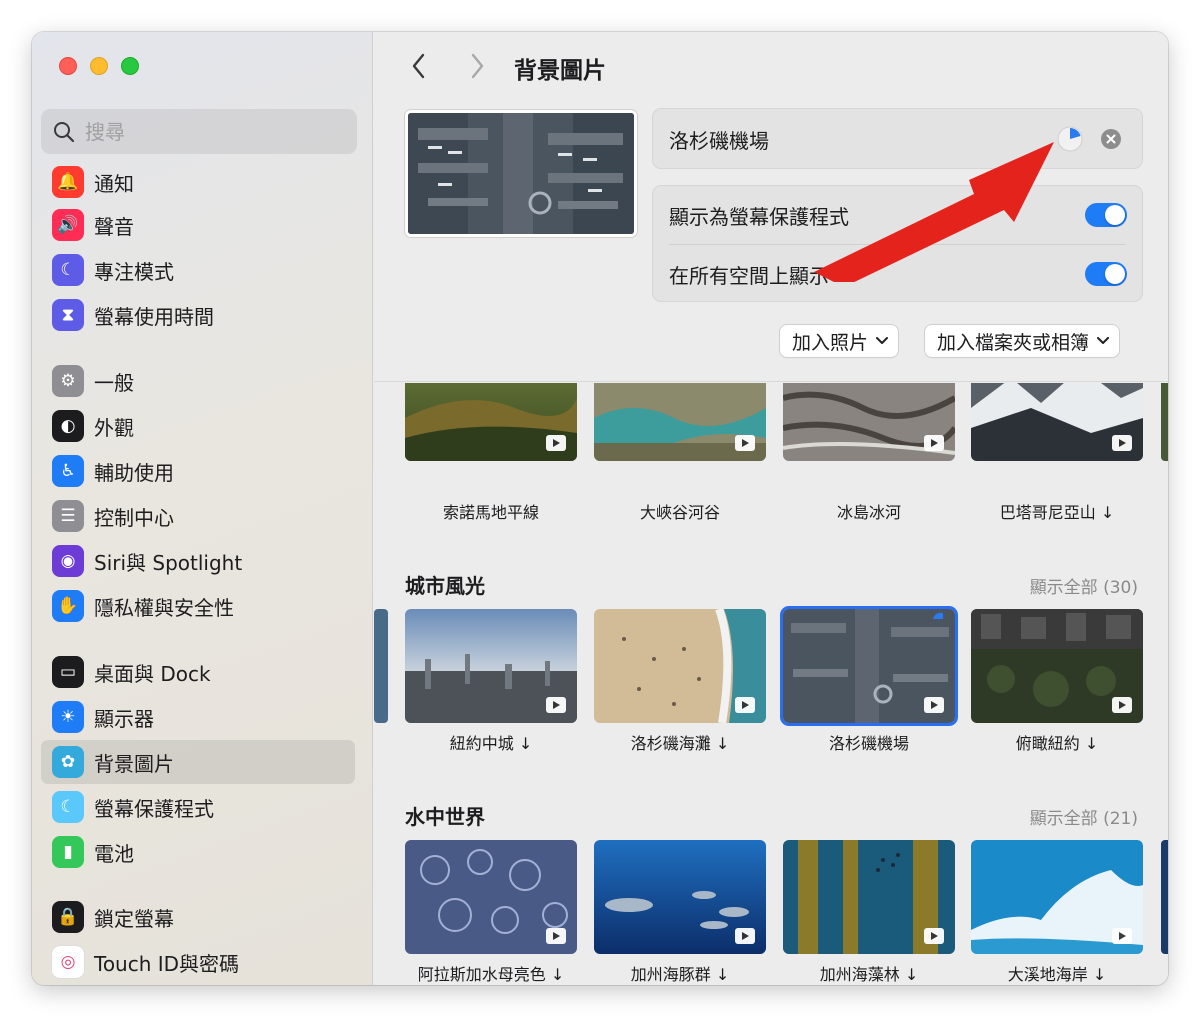 The image size is (1200, 1017). I want to click on battery-icon: ▮, so click(68, 852).